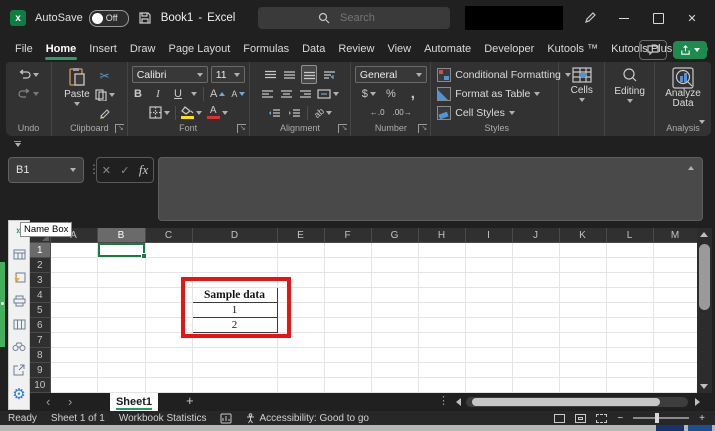 The height and width of the screenshot is (431, 715). What do you see at coordinates (19, 347) in the screenshot?
I see `binoculars-icon` at bounding box center [19, 347].